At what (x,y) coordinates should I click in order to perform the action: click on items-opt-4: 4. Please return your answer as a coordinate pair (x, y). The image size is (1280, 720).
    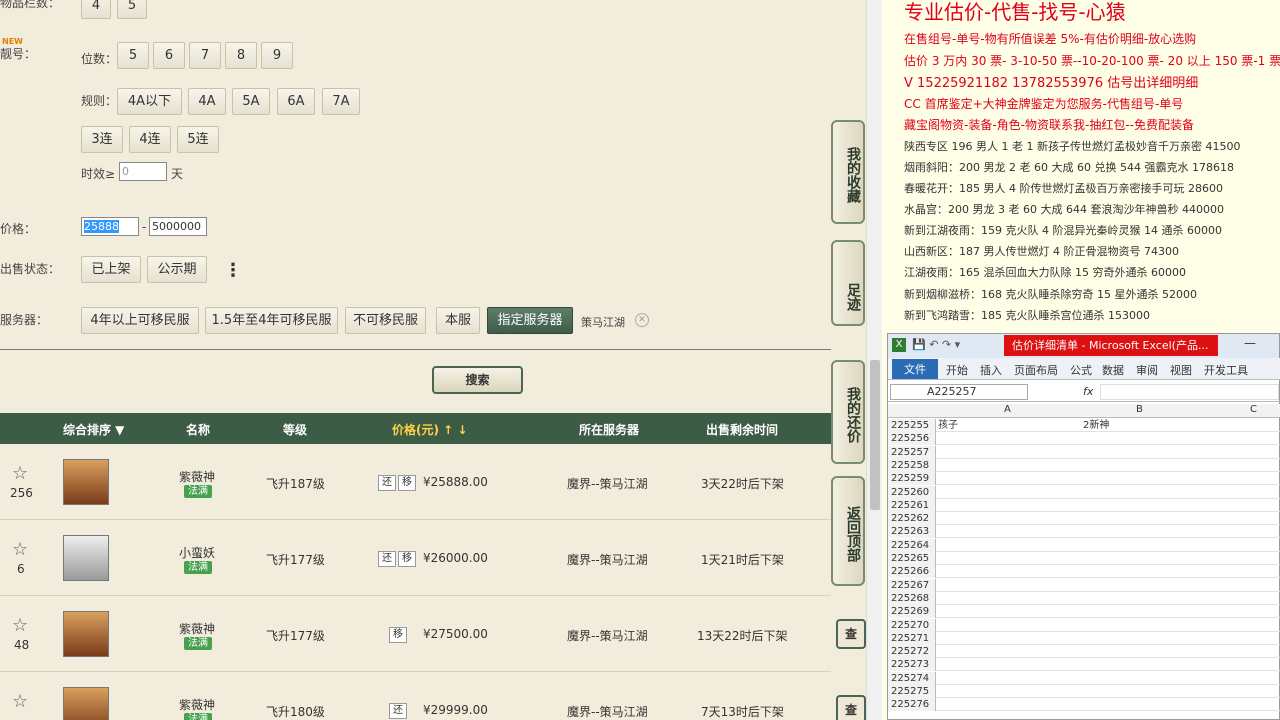
    Looking at the image, I should click on (96, 9).